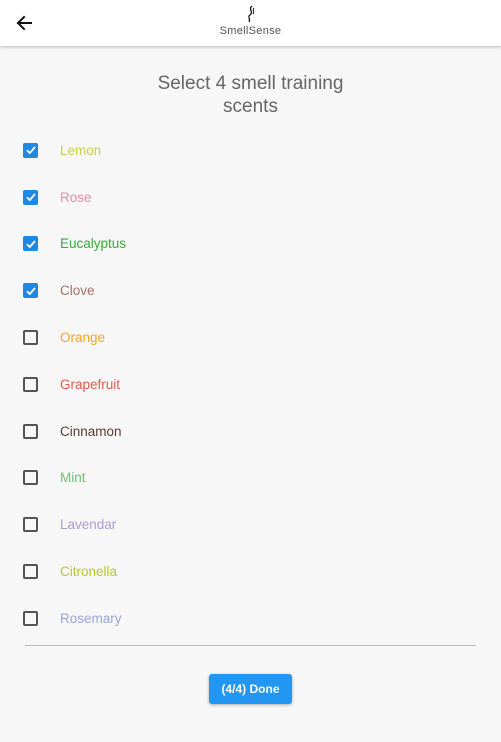  I want to click on divider, so click(250, 645).